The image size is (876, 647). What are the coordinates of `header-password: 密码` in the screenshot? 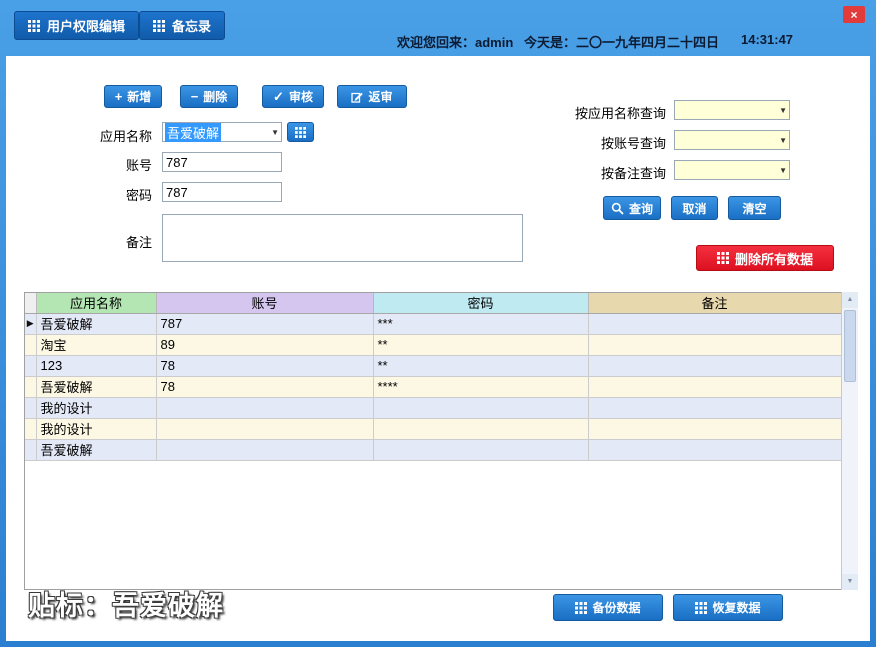 It's located at (481, 303).